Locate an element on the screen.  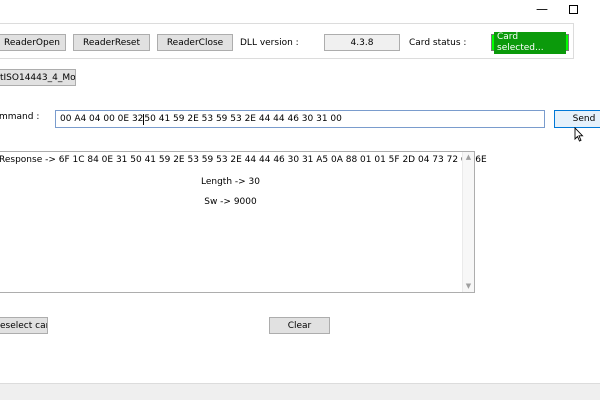
command-label: mmand : is located at coordinates (20, 117).